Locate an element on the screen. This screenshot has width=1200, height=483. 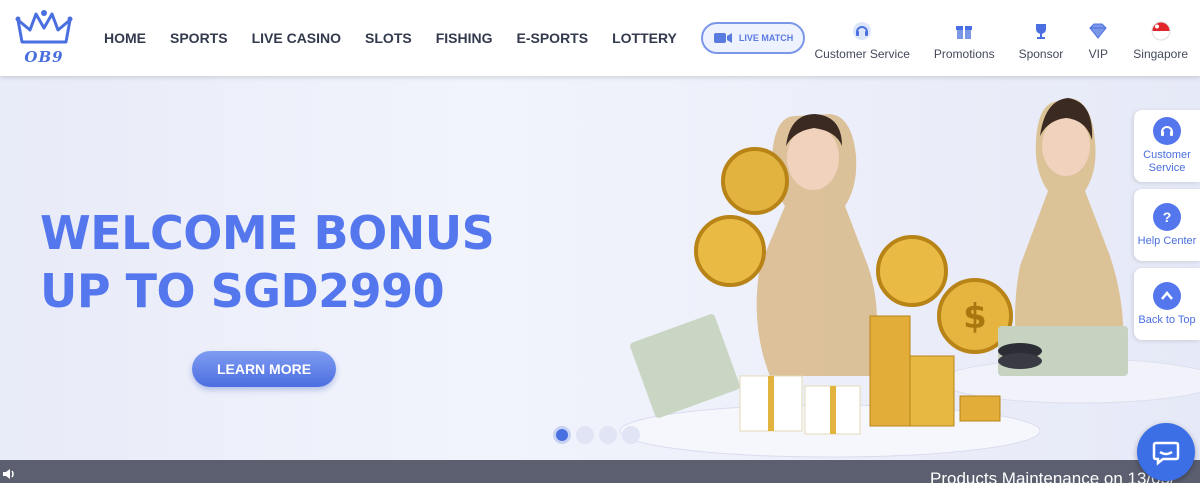
side-back-to-top: Back to Top is located at coordinates (1167, 304).